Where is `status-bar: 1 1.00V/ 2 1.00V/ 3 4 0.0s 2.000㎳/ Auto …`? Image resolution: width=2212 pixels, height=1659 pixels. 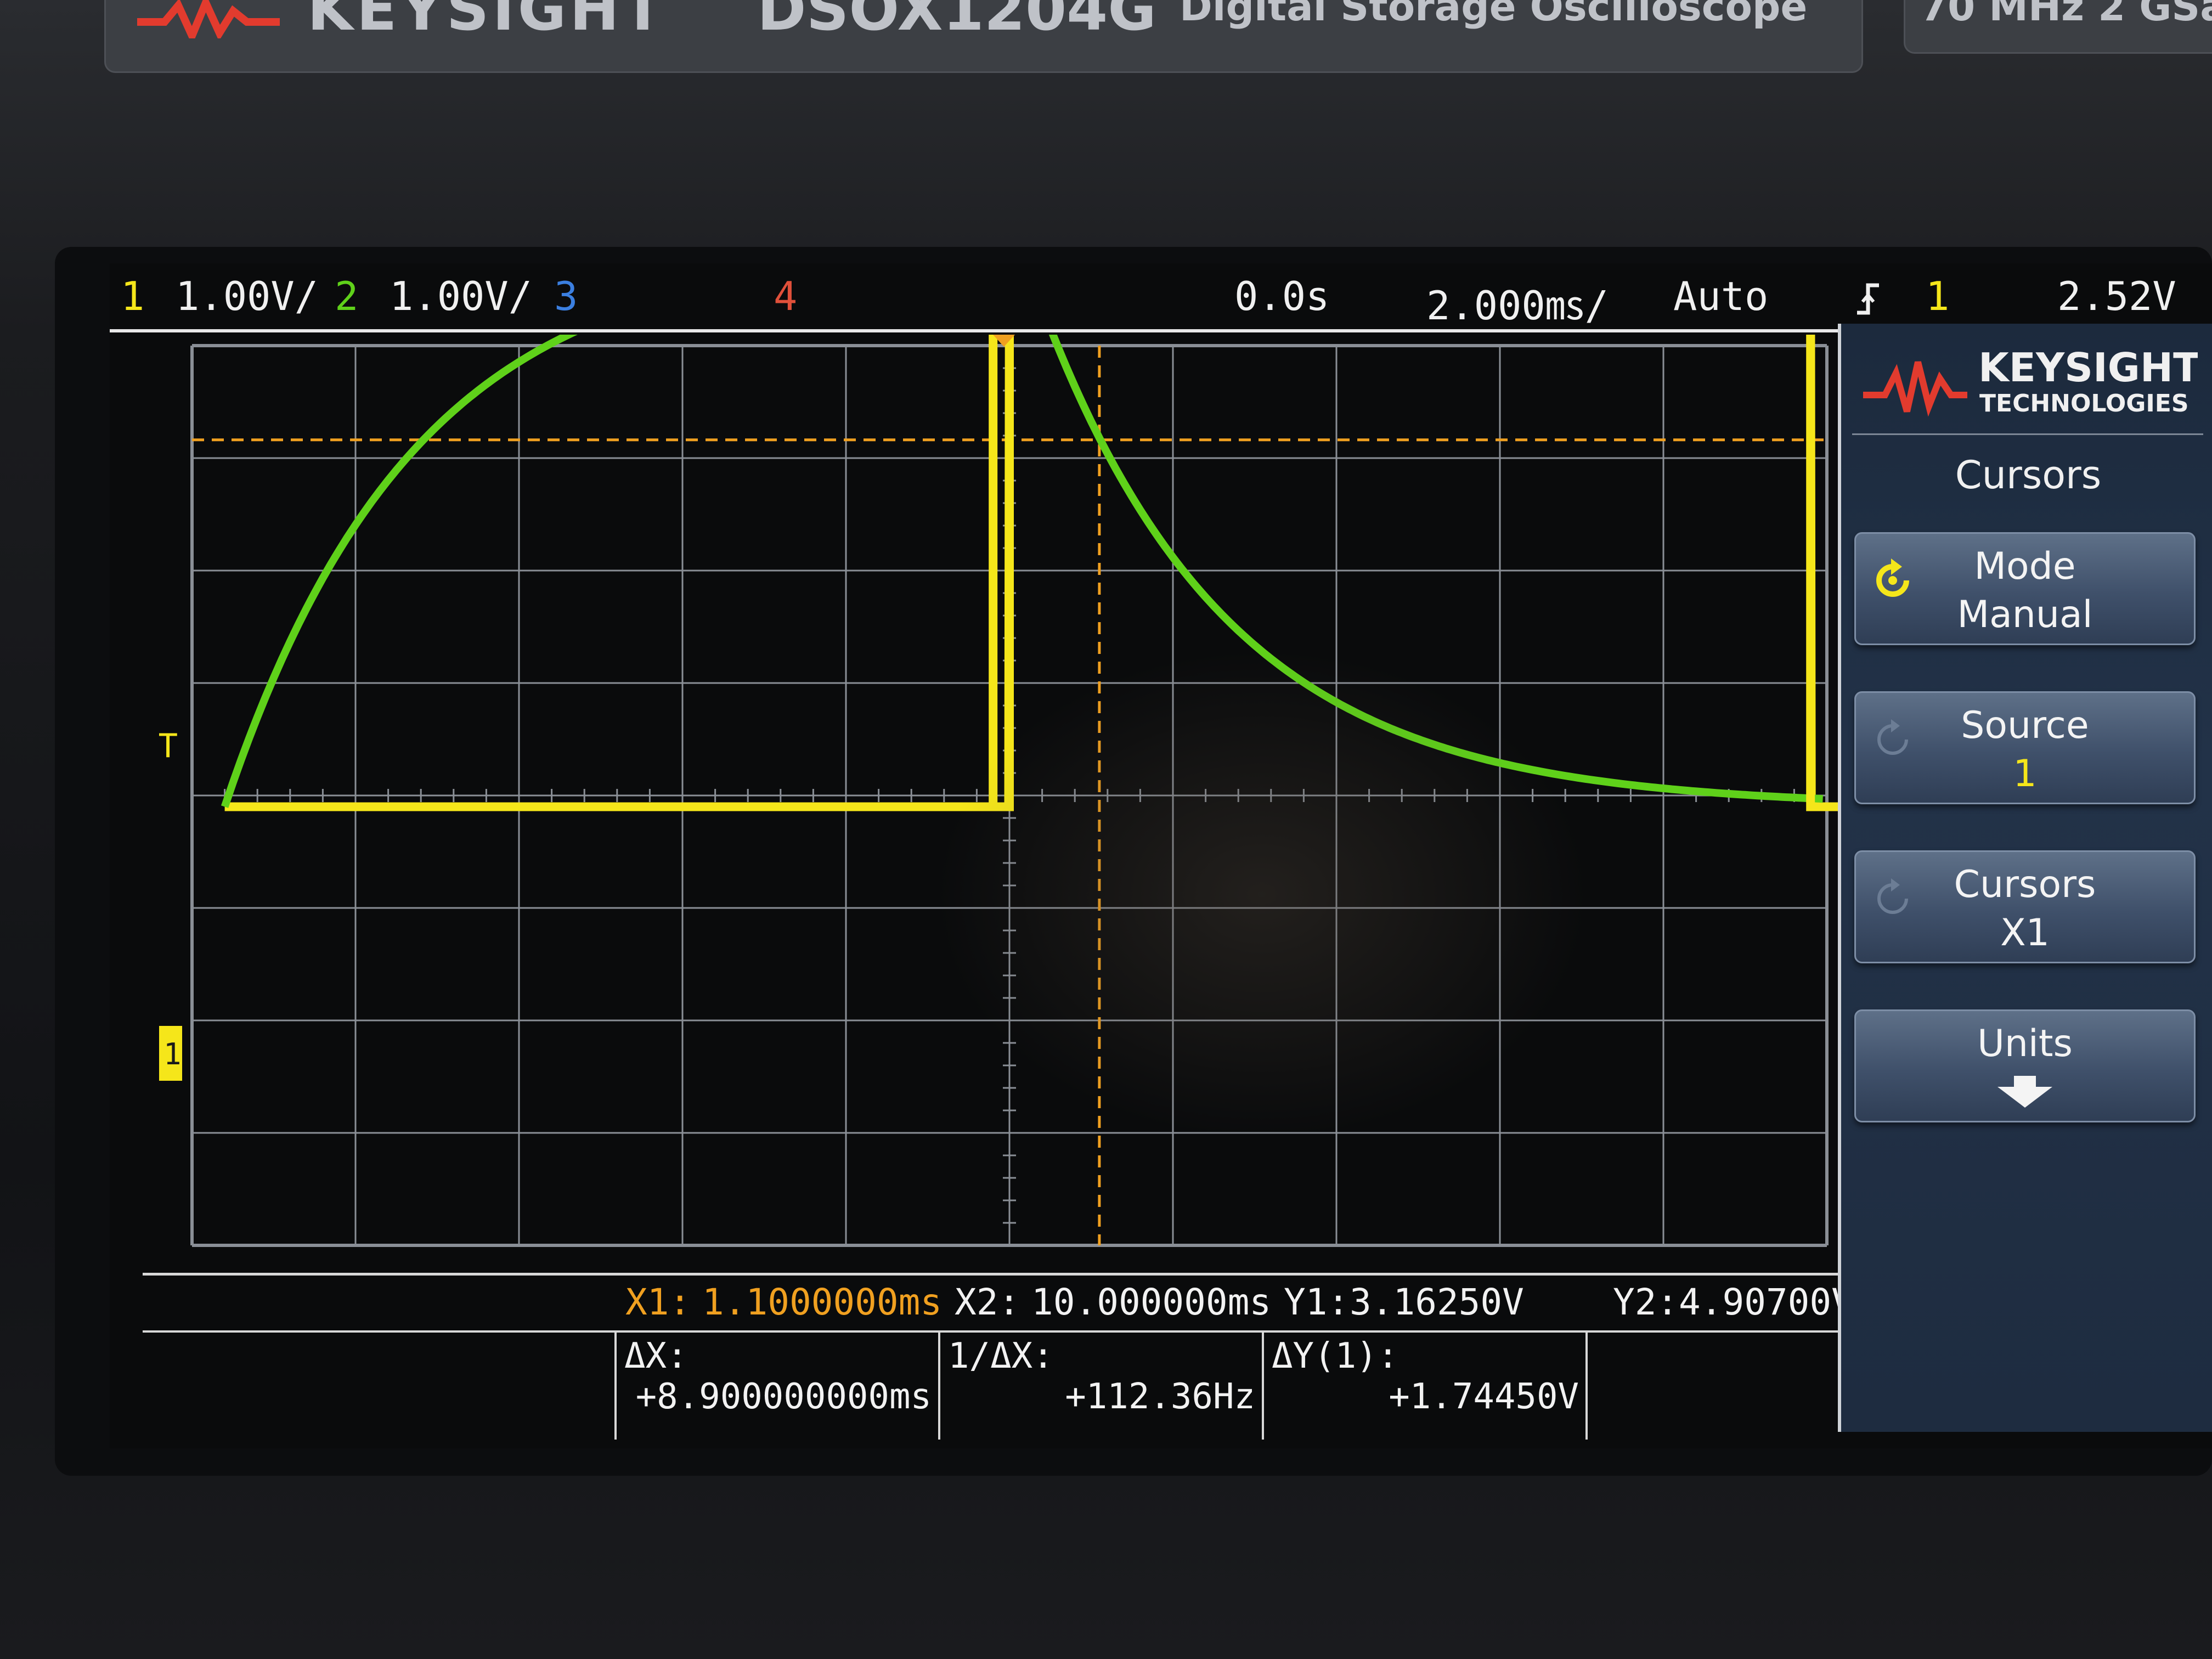
status-bar: 1 1.00V/ 2 1.00V/ 3 4 0.0s 2.000㎳/ Auto … is located at coordinates (1161, 296).